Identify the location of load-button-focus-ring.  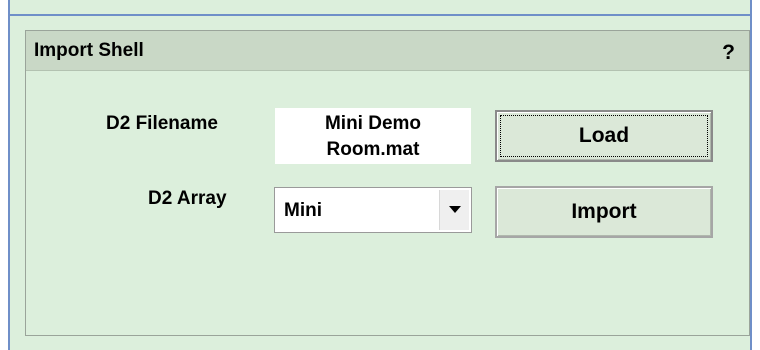
(604, 136).